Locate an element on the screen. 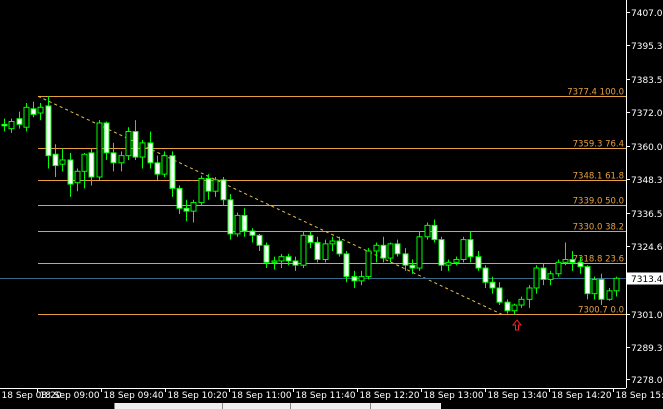  chart-tabs-bar is located at coordinates (331, 405).